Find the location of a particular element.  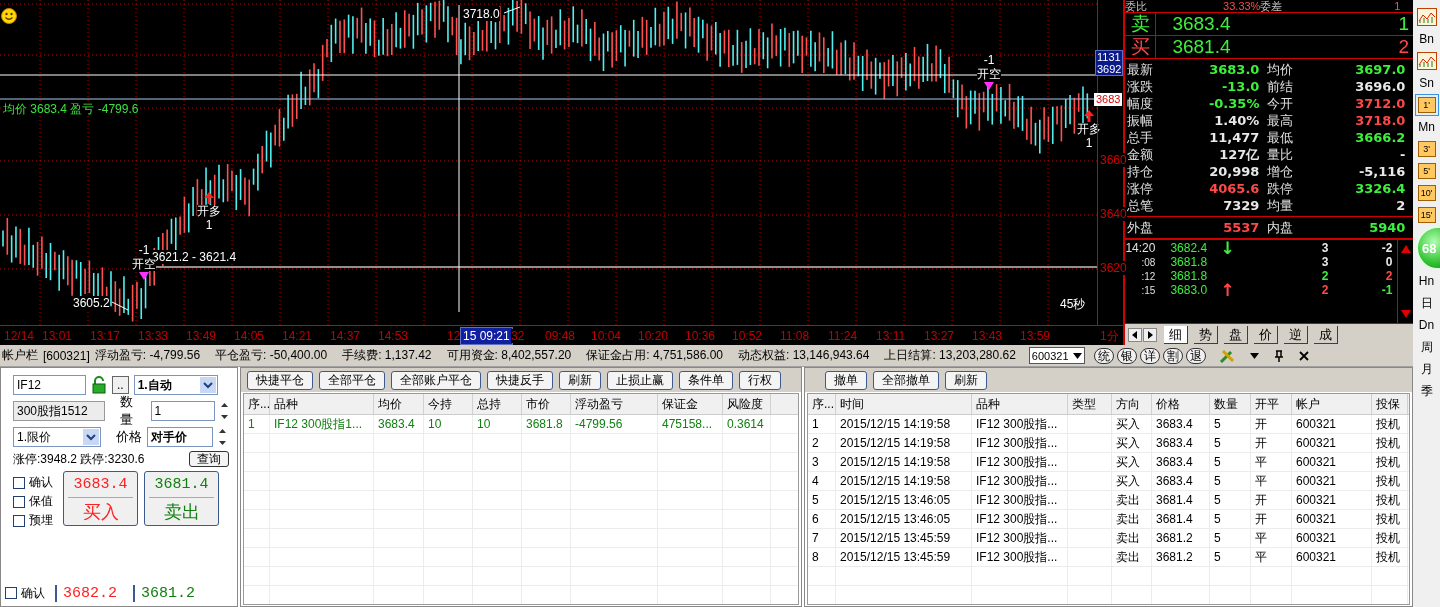

panel-tab: 细 is located at coordinates (1176, 334).